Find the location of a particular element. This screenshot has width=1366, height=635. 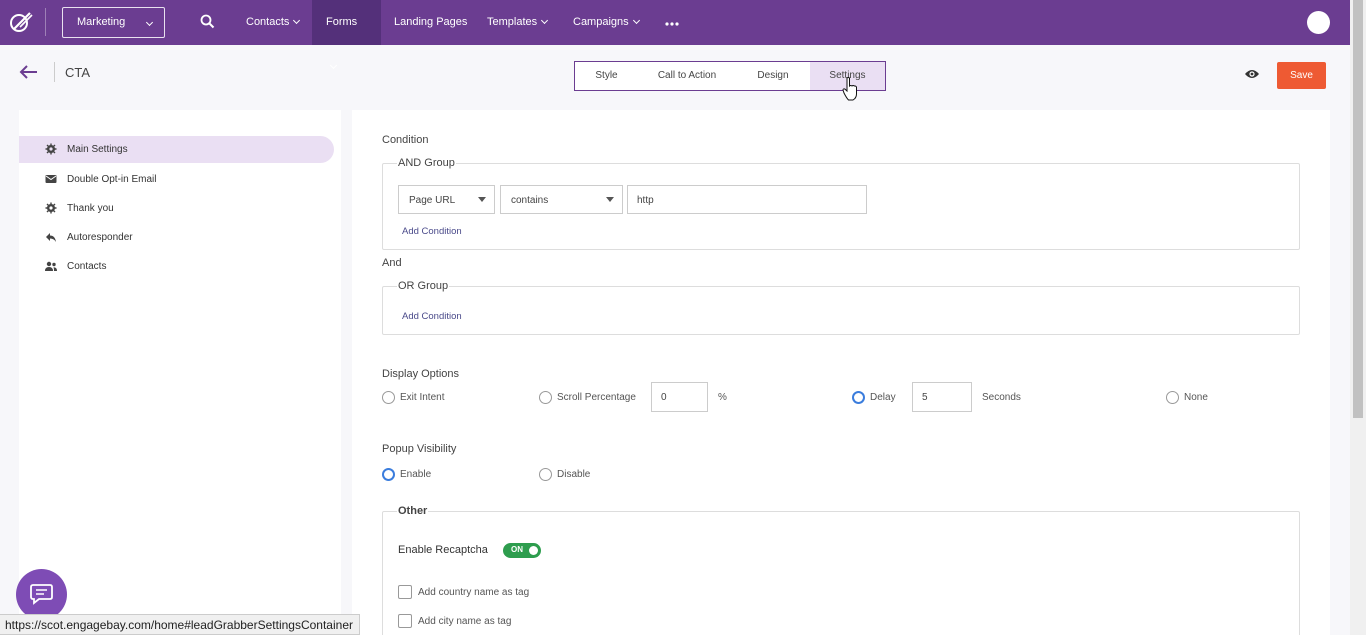

sidebar-item-label: Thank you is located at coordinates (90, 208).